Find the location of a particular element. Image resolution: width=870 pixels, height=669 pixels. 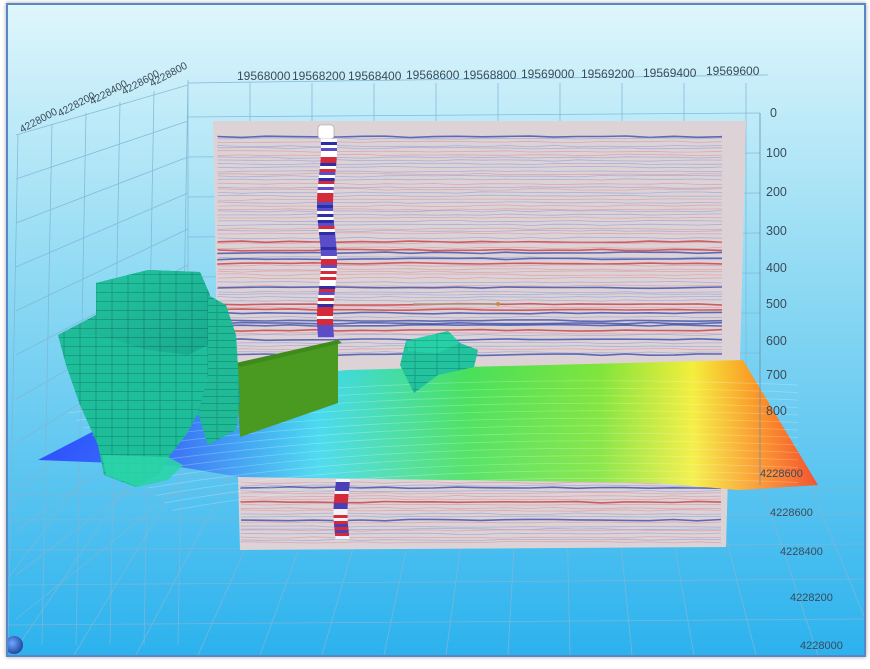

x-tick-label: 19569600 is located at coordinates (733, 71).